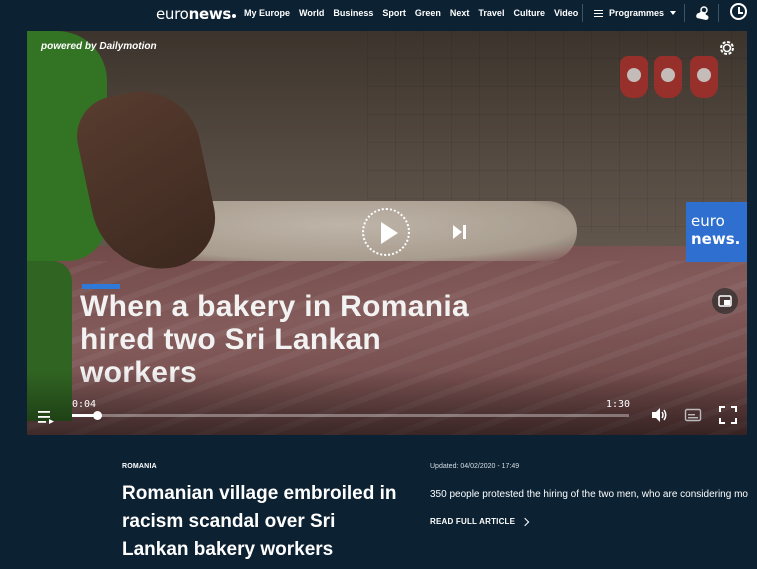 This screenshot has width=757, height=569. What do you see at coordinates (708, 221) in the screenshot?
I see `watermark-line1: euro` at bounding box center [708, 221].